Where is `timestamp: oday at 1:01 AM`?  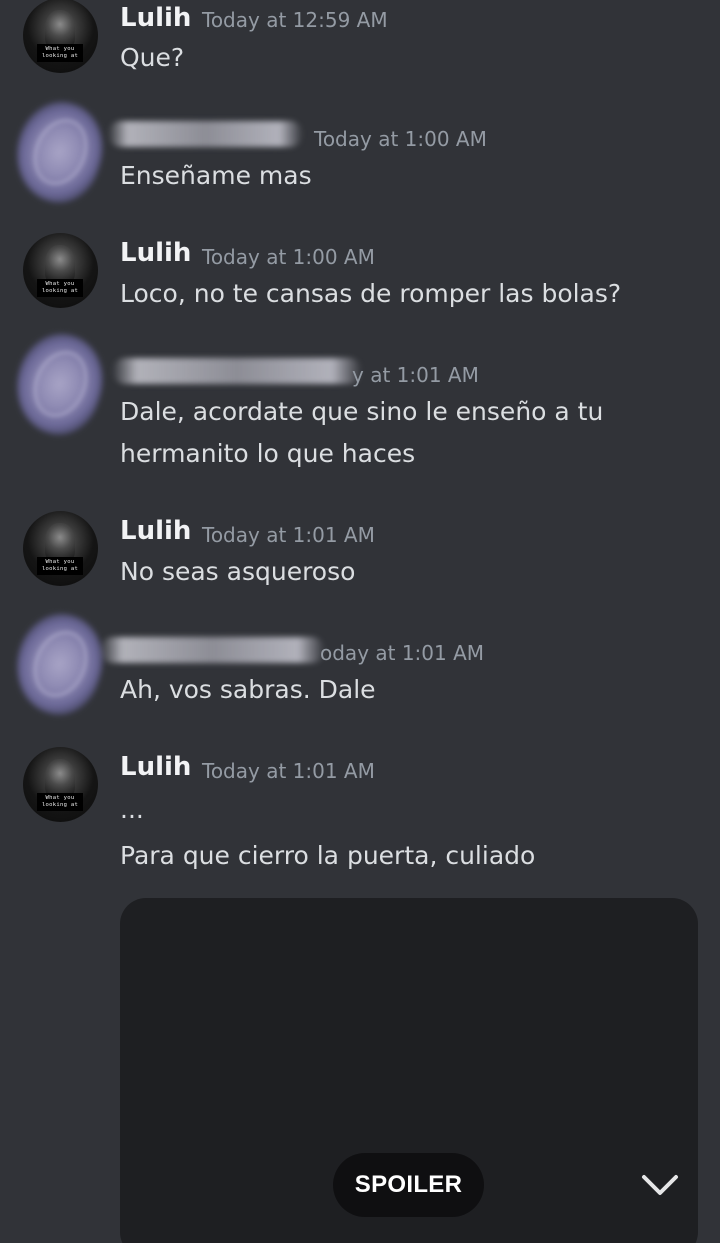
timestamp: oday at 1:01 AM is located at coordinates (402, 653).